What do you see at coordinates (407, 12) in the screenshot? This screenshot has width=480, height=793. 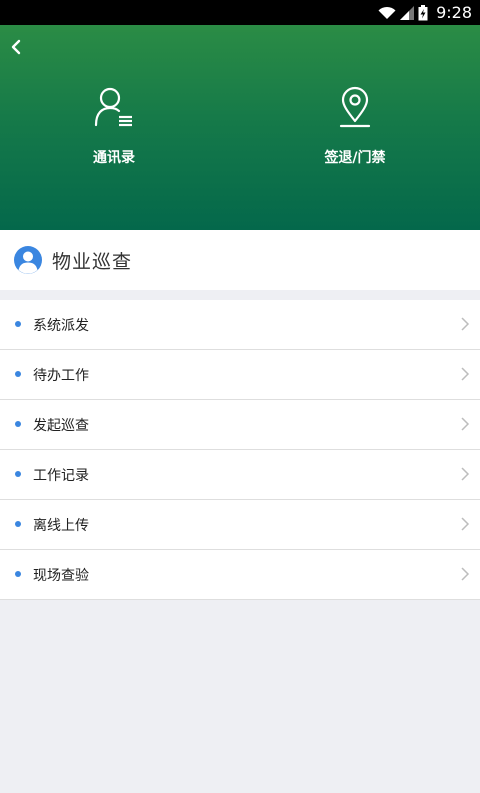 I see `signal-icon` at bounding box center [407, 12].